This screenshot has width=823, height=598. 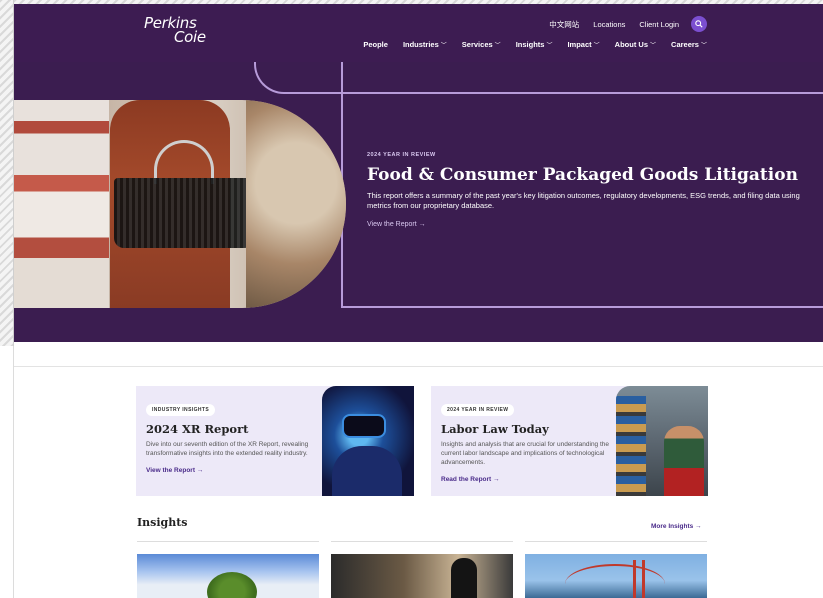 I want to click on nav-item-about-us: About Us ﹀, so click(x=635, y=44).